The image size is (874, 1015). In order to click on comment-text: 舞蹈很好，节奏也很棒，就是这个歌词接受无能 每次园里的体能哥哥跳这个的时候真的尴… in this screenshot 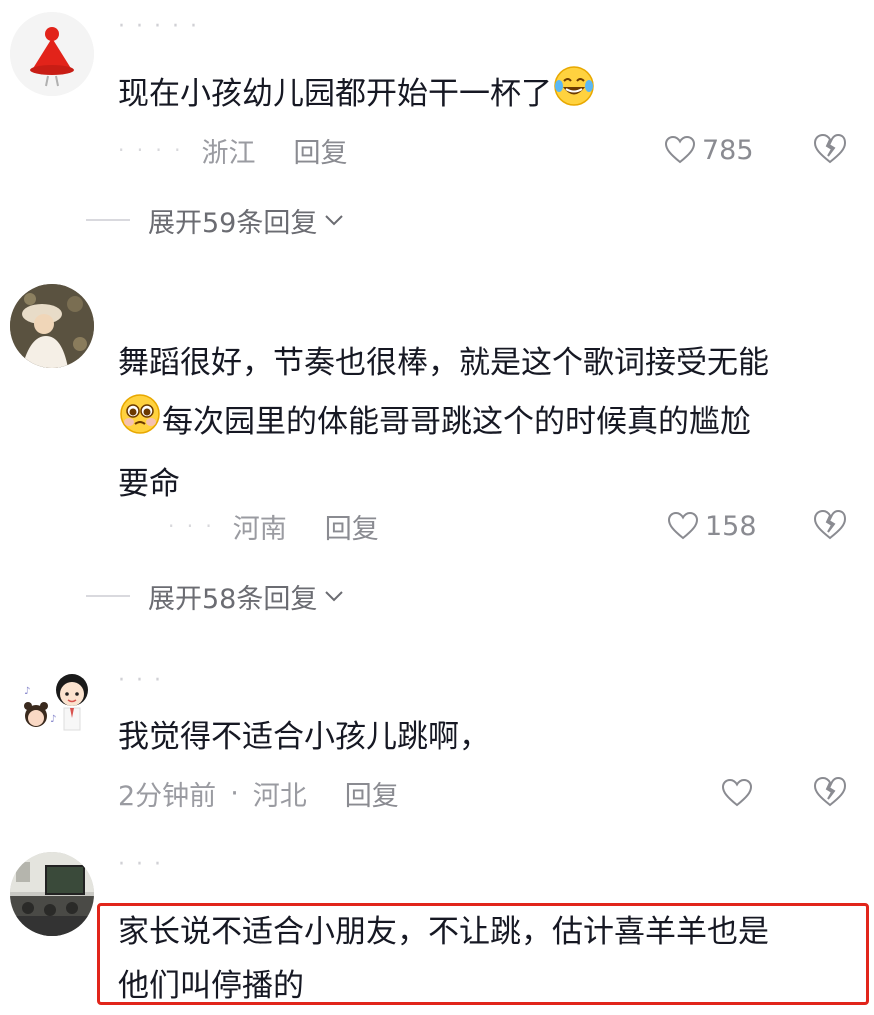, I will do `click(443, 423)`.